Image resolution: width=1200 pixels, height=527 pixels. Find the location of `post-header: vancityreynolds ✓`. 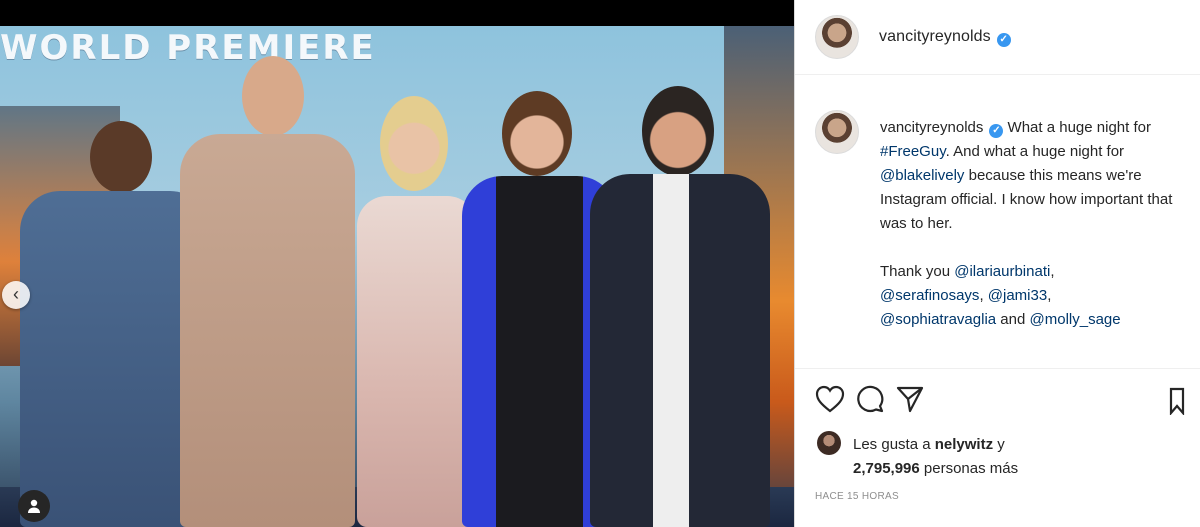

post-header: vancityreynolds ✓ is located at coordinates (997, 37).